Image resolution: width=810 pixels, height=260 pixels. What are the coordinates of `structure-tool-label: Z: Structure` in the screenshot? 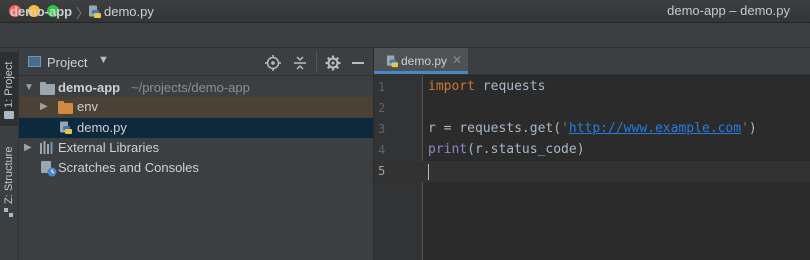 It's located at (9, 175).